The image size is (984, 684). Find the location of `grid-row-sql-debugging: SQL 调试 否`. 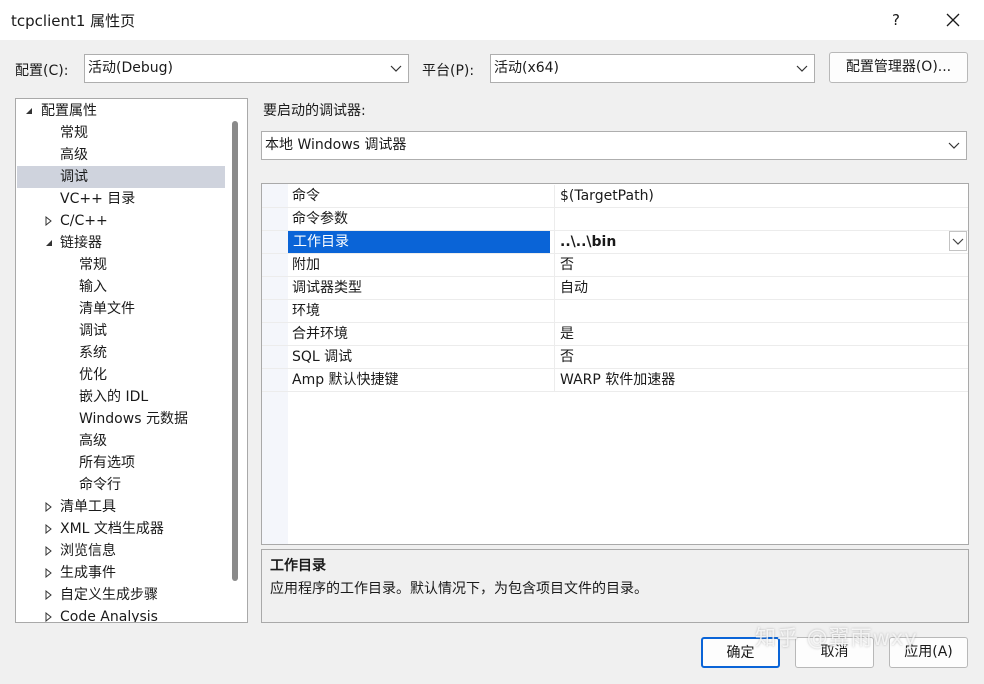

grid-row-sql-debugging: SQL 调试 否 is located at coordinates (615, 357).